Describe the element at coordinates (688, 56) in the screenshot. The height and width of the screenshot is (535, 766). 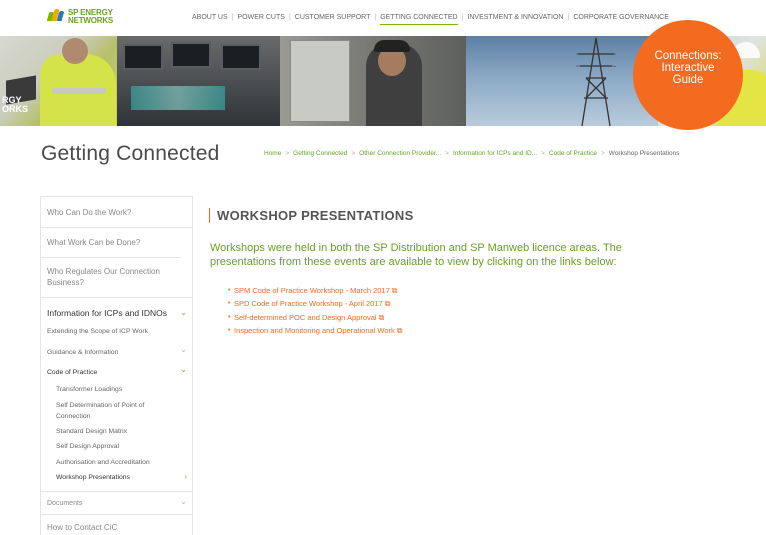
I see `cta-line-1: Connections:` at that location.